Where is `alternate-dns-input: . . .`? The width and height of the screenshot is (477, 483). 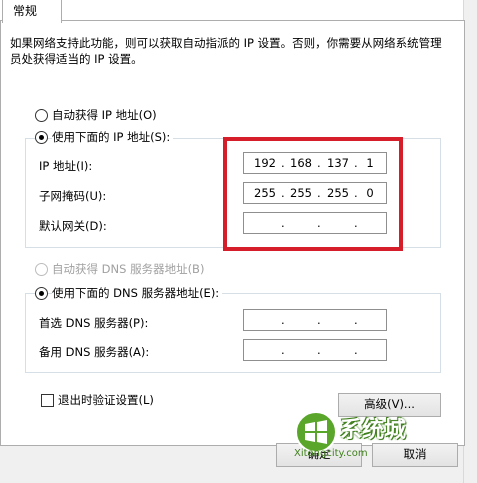 alternate-dns-input: . . . is located at coordinates (315, 350).